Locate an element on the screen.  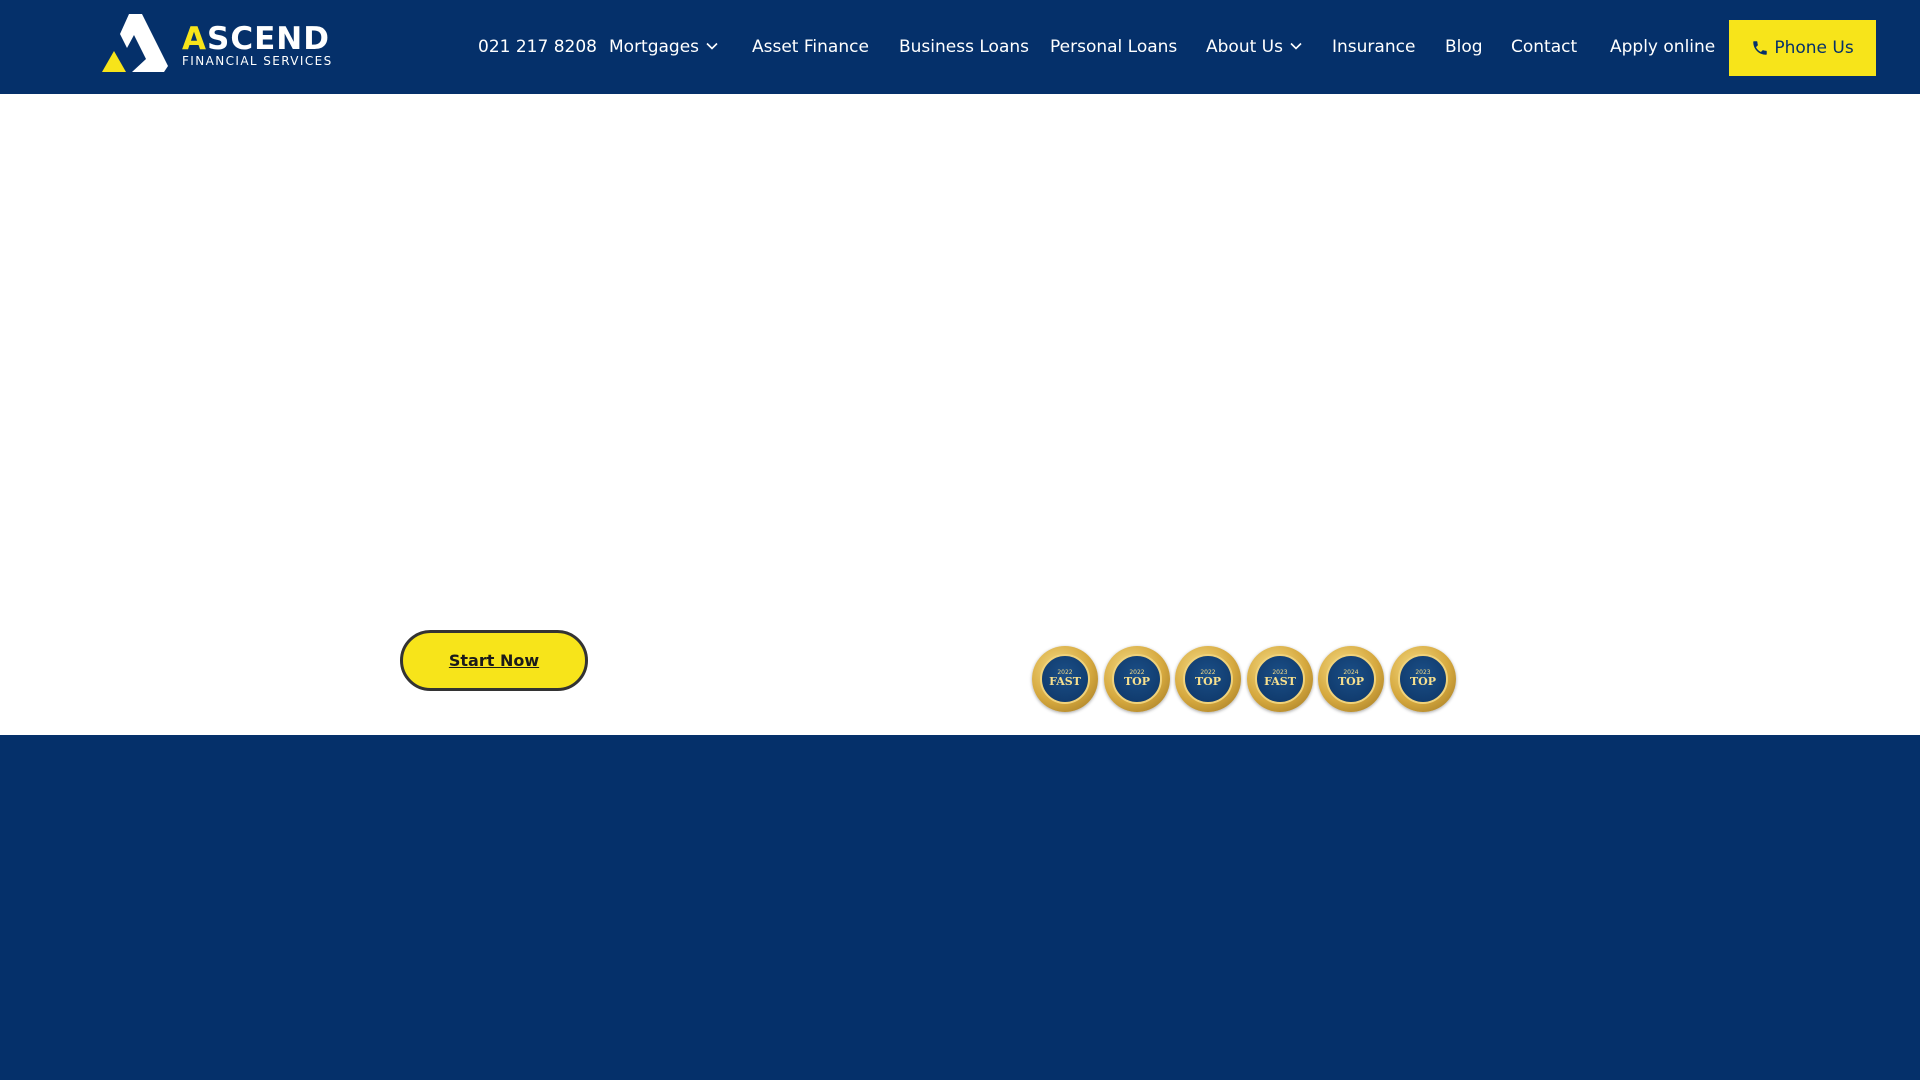
nav-phone-number: 021 217 8208 is located at coordinates (537, 47).